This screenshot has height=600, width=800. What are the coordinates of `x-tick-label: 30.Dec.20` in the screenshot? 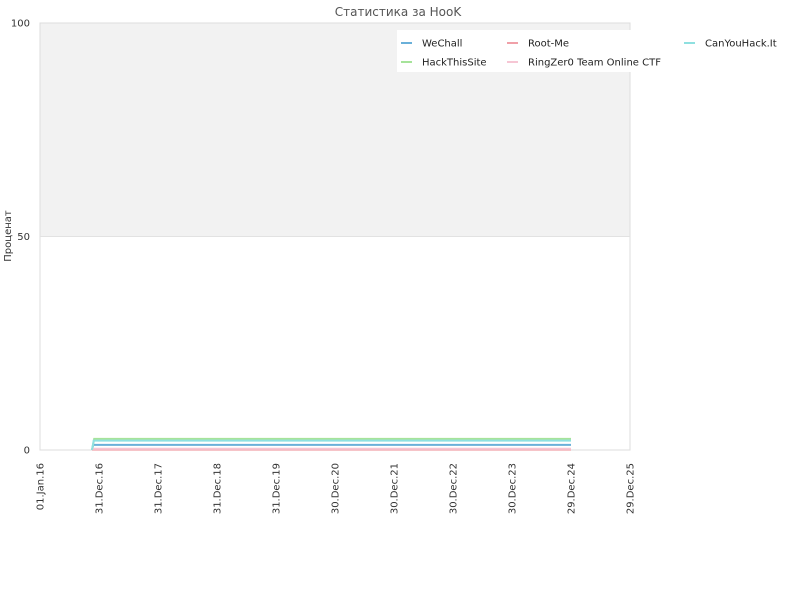 It's located at (336, 488).